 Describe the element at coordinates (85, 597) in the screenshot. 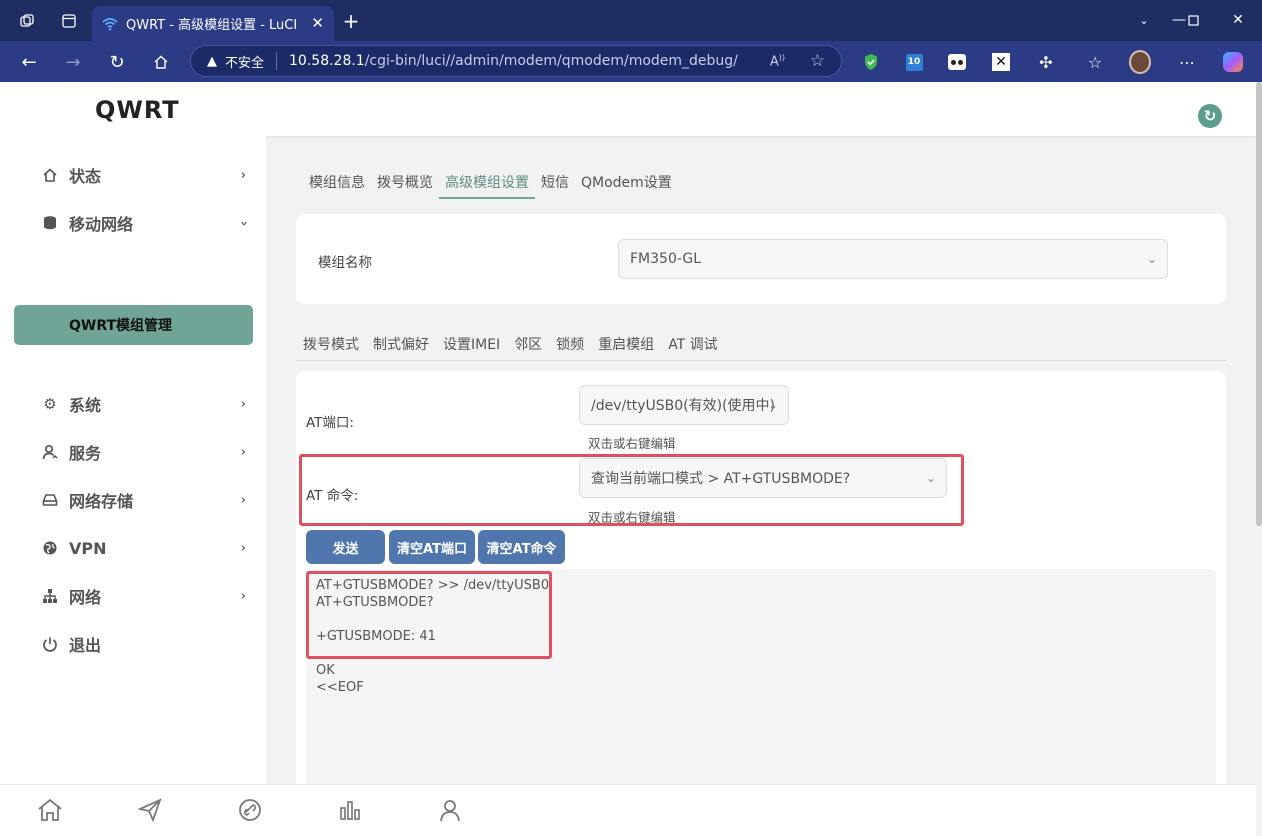

I see `sidebar-item-label: 网络` at that location.